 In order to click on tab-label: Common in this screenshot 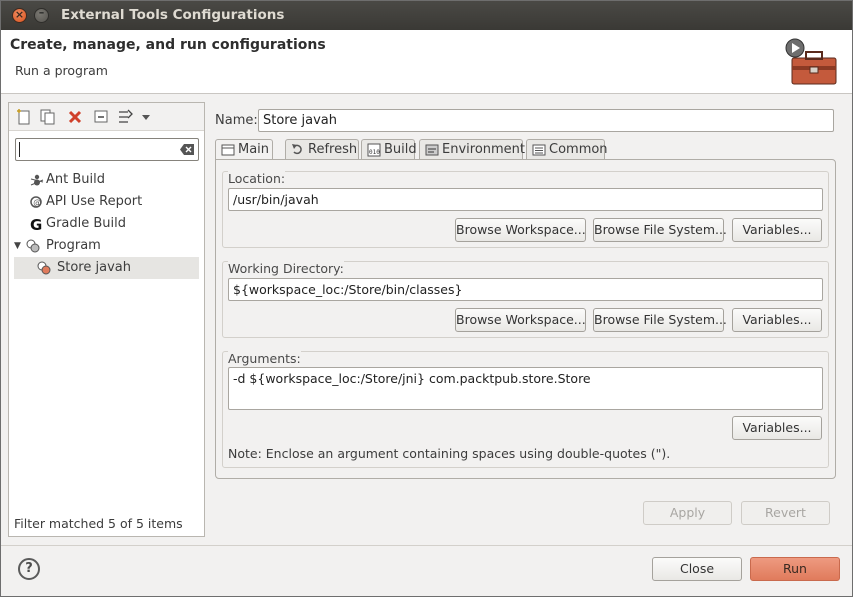, I will do `click(578, 149)`.